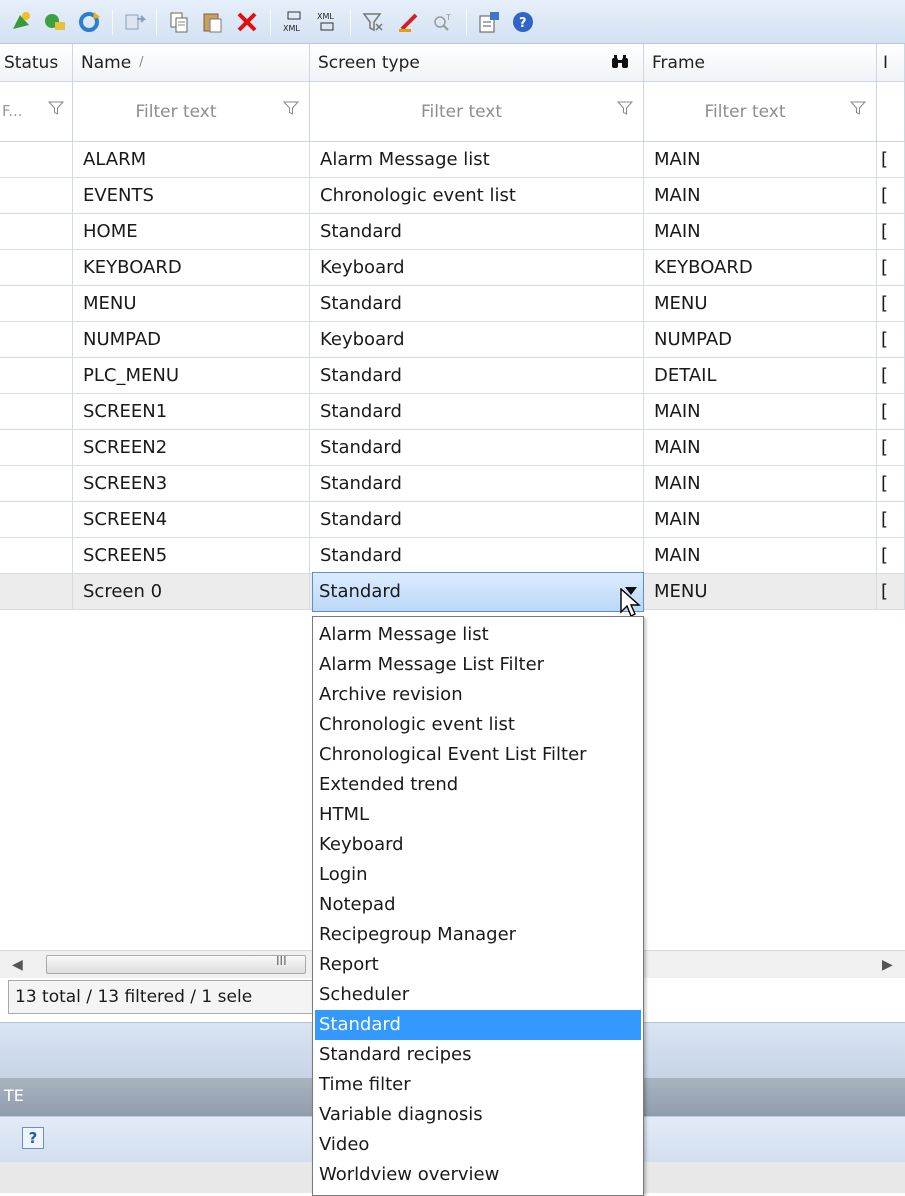  What do you see at coordinates (191, 412) in the screenshot?
I see `name-cell: SCREEN1` at bounding box center [191, 412].